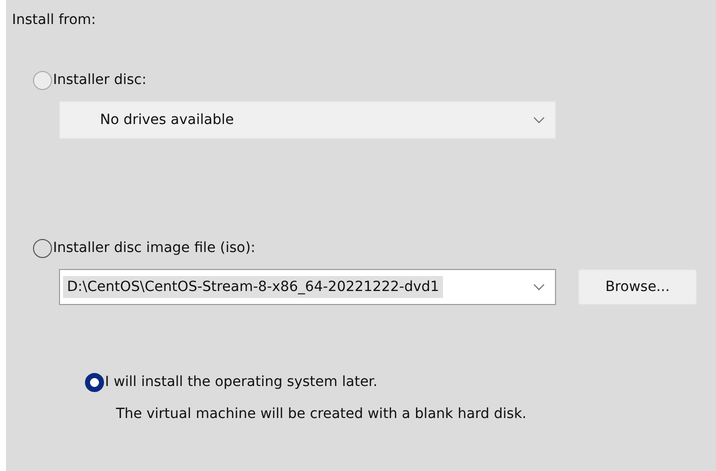 The image size is (716, 471). What do you see at coordinates (322, 414) in the screenshot?
I see `description-text: The virtual machine will be created with a blank hard disk.` at bounding box center [322, 414].